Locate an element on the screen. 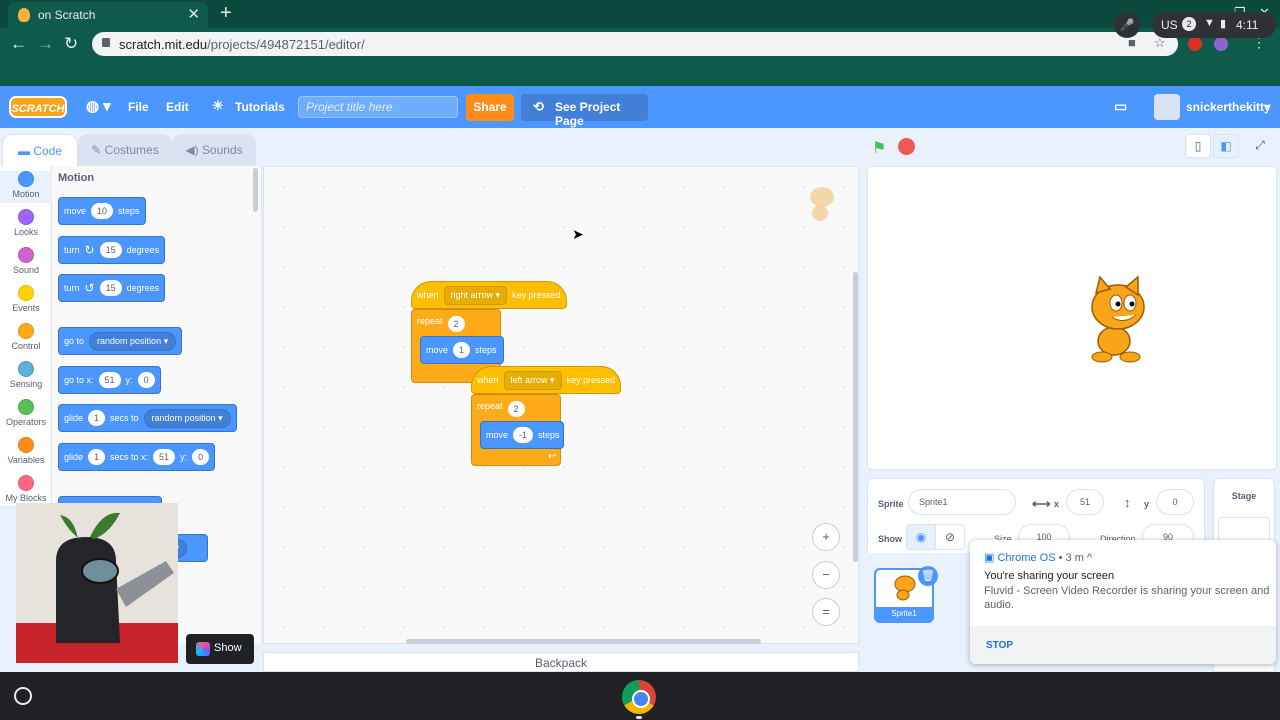 The image size is (1280, 720). steps-input: 1 is located at coordinates (462, 350).